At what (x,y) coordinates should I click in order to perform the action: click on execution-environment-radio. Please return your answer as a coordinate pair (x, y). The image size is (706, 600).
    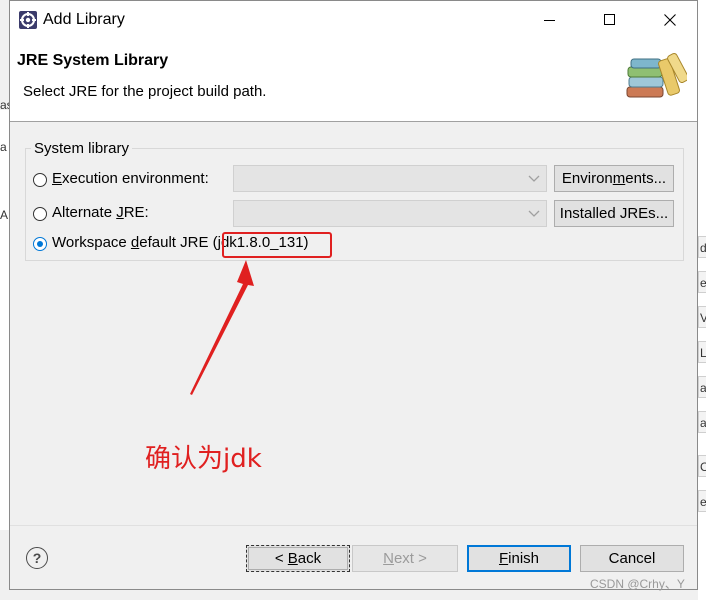
    Looking at the image, I should click on (40, 180).